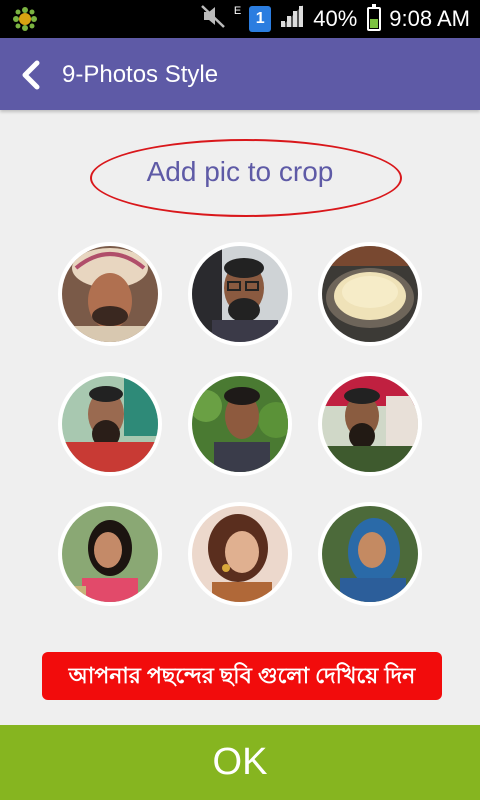 The image size is (480, 800). What do you see at coordinates (292, 19) in the screenshot?
I see `signal-icon` at bounding box center [292, 19].